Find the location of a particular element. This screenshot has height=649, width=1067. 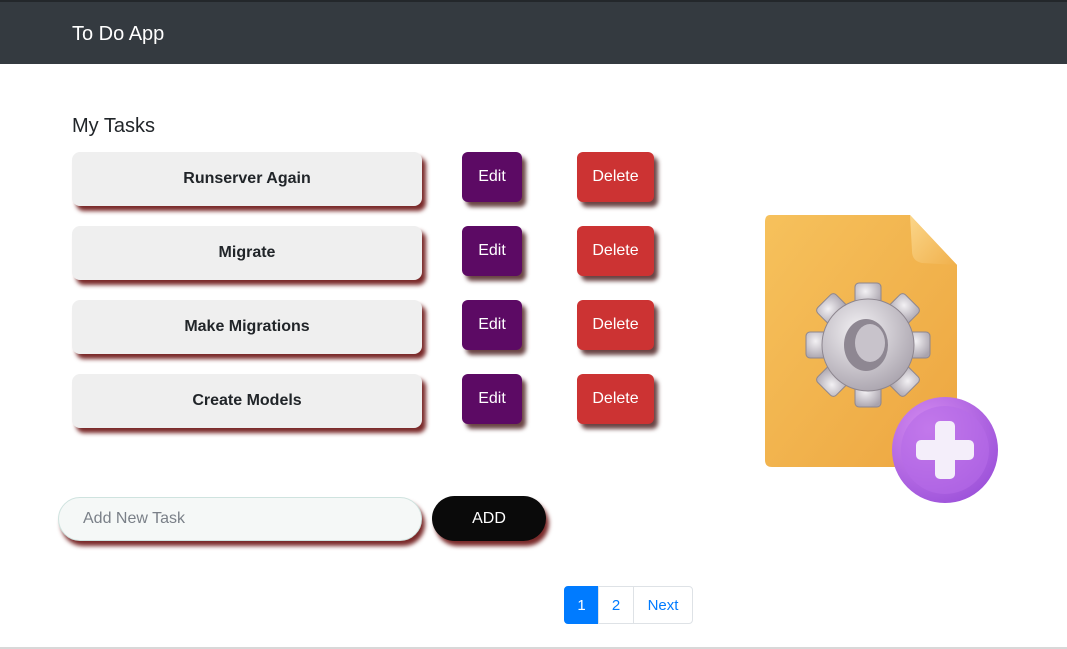

task-row: Make Migrations Edit Delete is located at coordinates (372, 327).